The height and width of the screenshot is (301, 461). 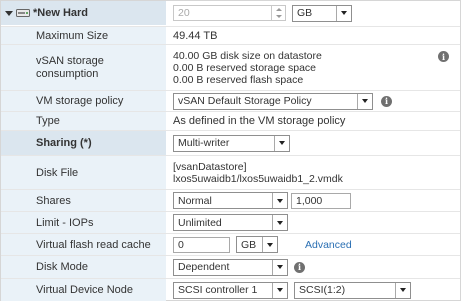 I want to click on maximum-size-row: Maximum Size 49.44 TB, so click(x=230, y=35).